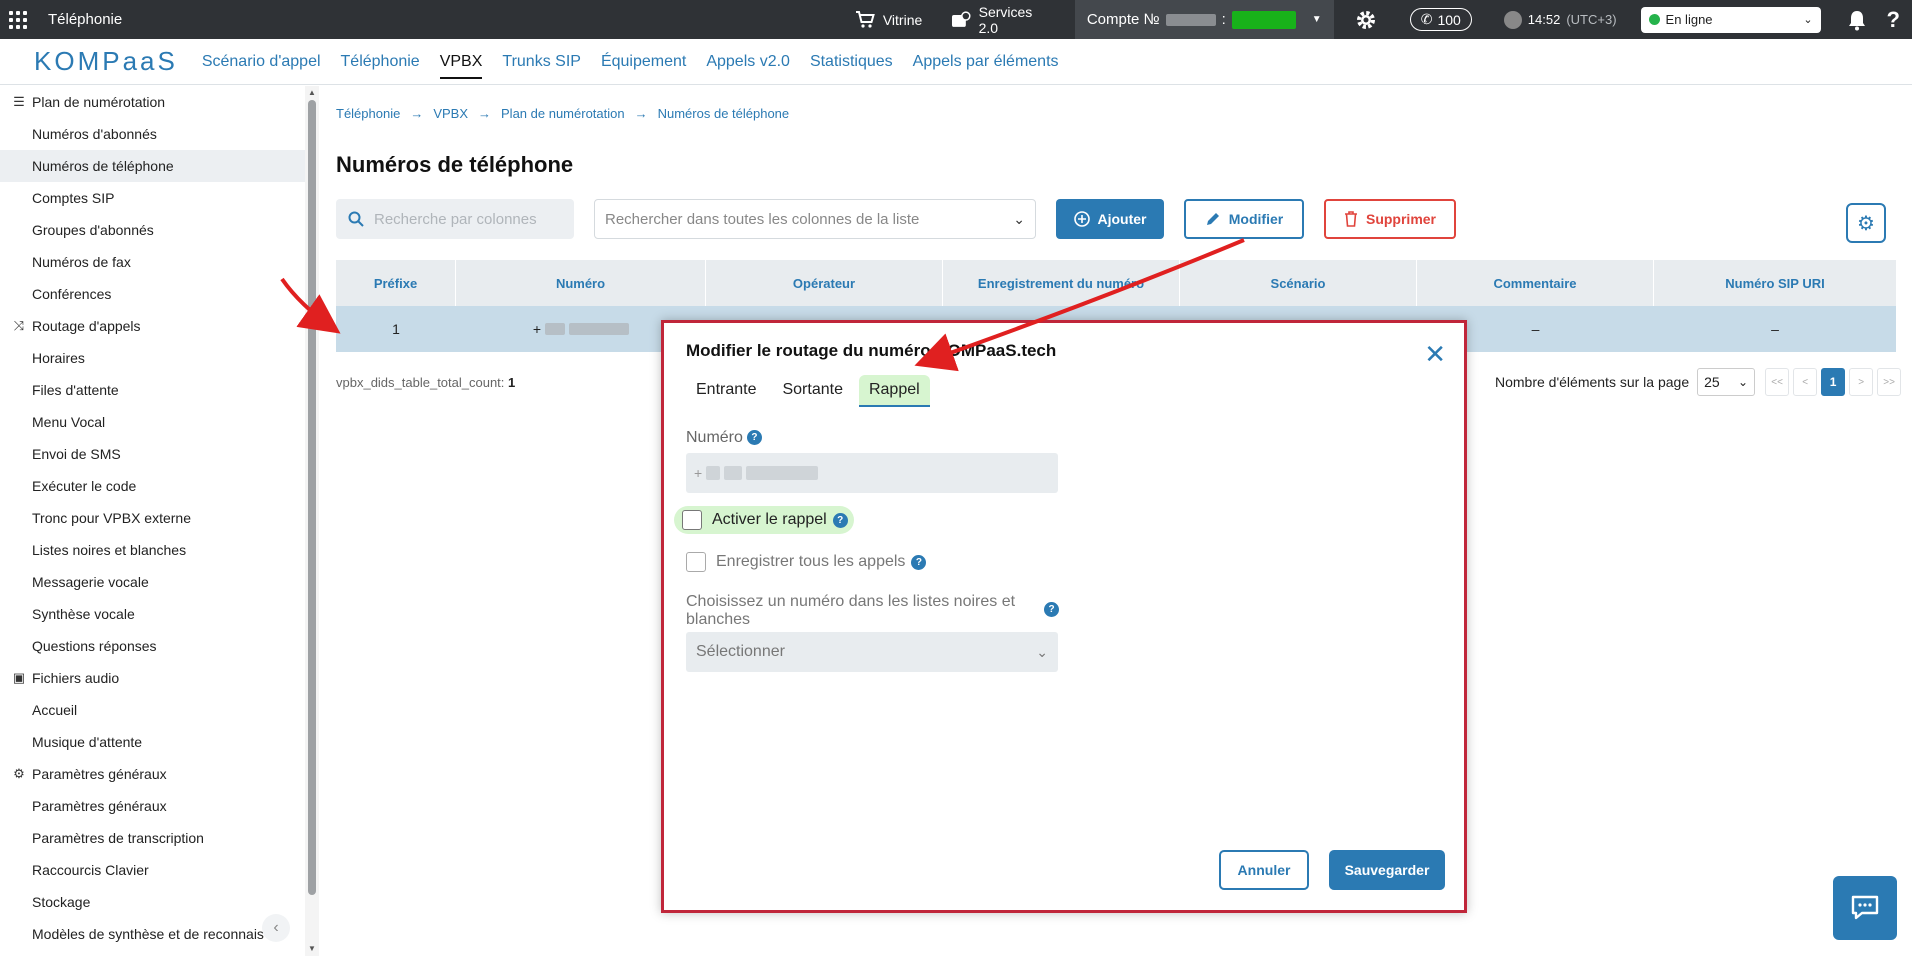 This screenshot has width=1912, height=956. What do you see at coordinates (641, 113) in the screenshot?
I see `arrow-right-icon: →` at bounding box center [641, 113].